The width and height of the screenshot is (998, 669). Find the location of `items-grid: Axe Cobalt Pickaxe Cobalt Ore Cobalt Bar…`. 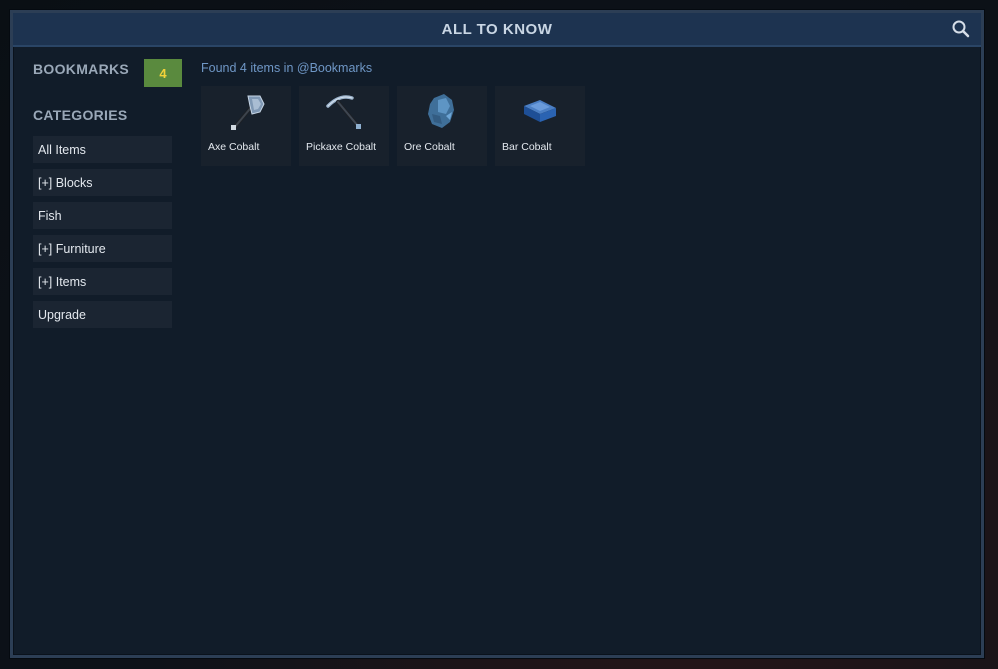

items-grid: Axe Cobalt Pickaxe Cobalt Ore Cobalt Bar… is located at coordinates (393, 126).